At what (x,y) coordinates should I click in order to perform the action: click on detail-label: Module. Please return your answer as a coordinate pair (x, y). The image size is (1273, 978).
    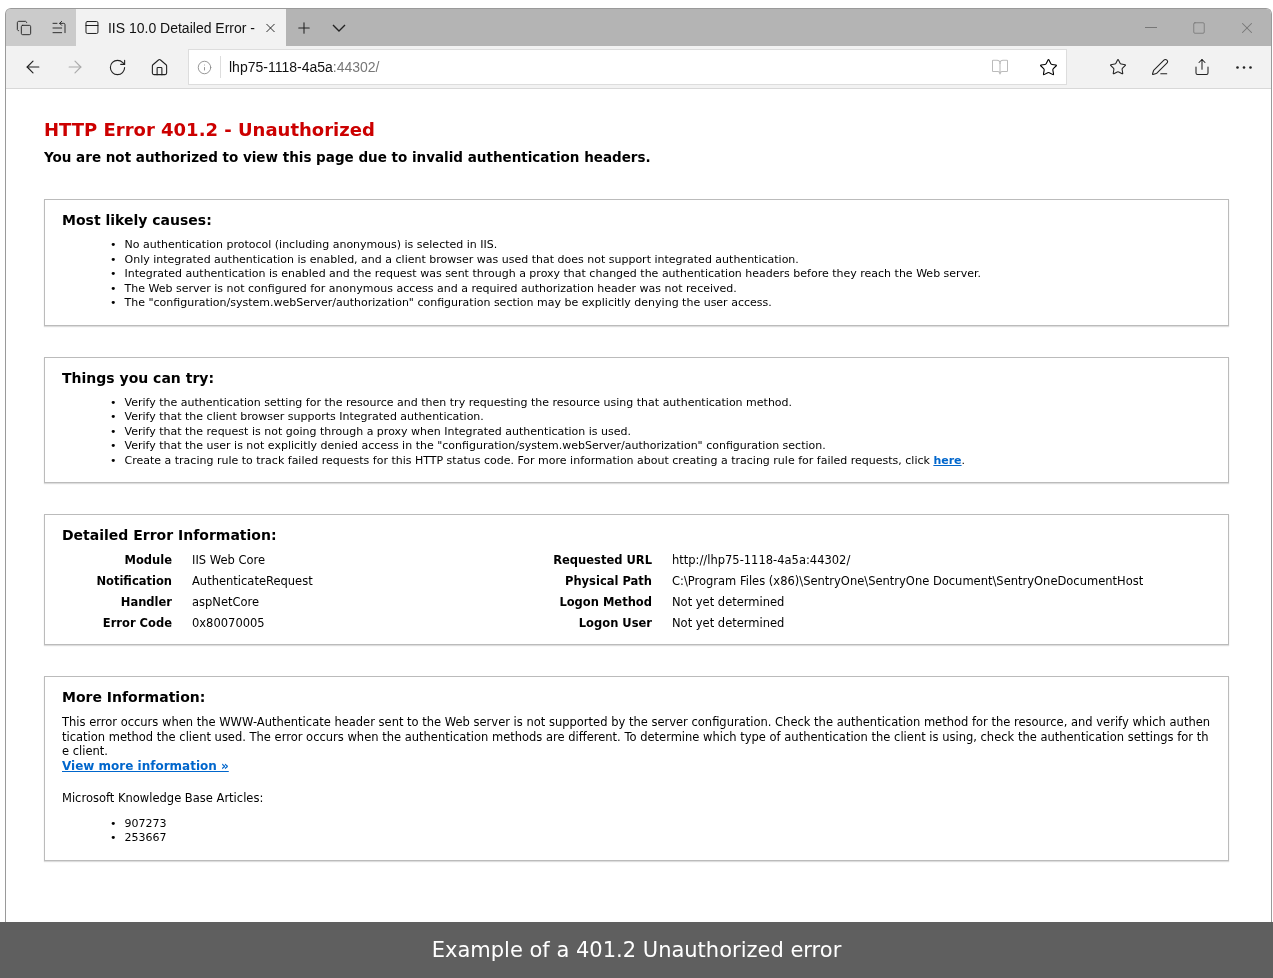
    Looking at the image, I should click on (147, 560).